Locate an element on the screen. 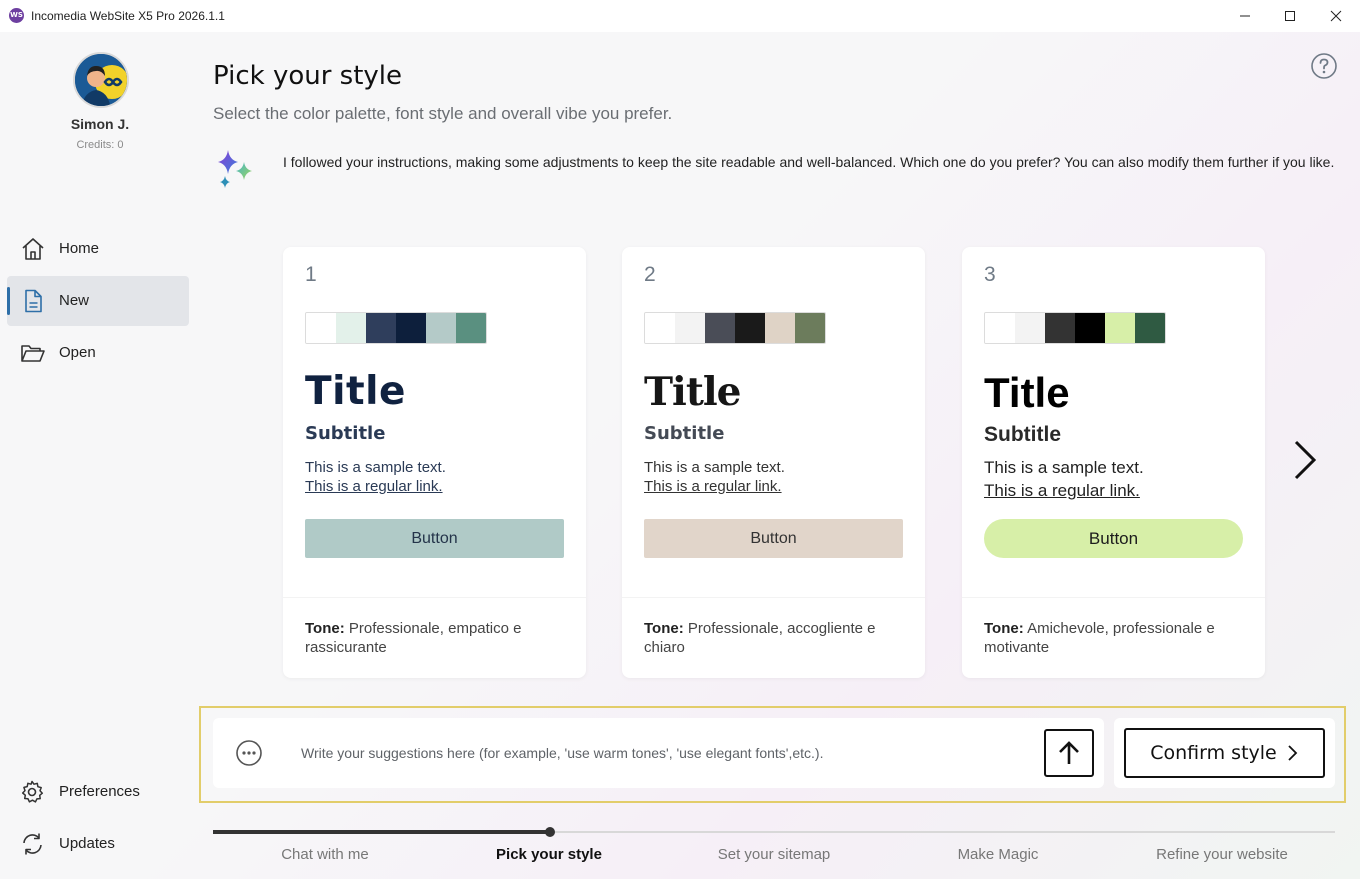 This screenshot has height=879, width=1360. confirm-style-button: Confirm style is located at coordinates (1224, 753).